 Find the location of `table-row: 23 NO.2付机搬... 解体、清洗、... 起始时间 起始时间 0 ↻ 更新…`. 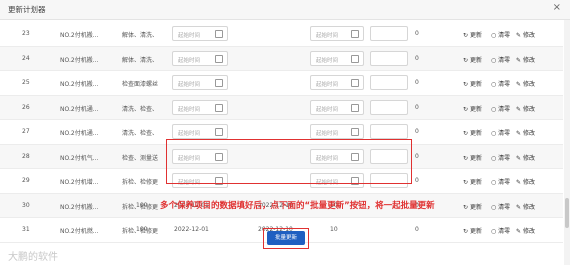

table-row: 23 NO.2付机搬... 解体、清洗、... 起始时间 起始时间 0 ↻ 更新… is located at coordinates (281, 34).